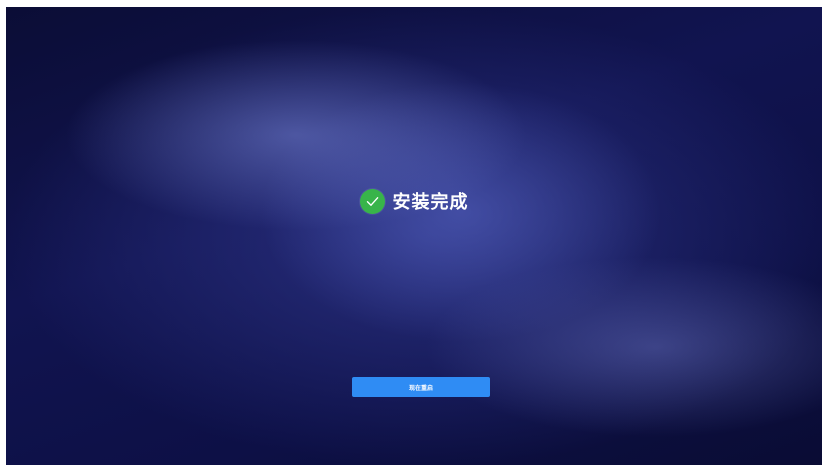  I want to click on restart-now-button: 现在重启, so click(421, 387).